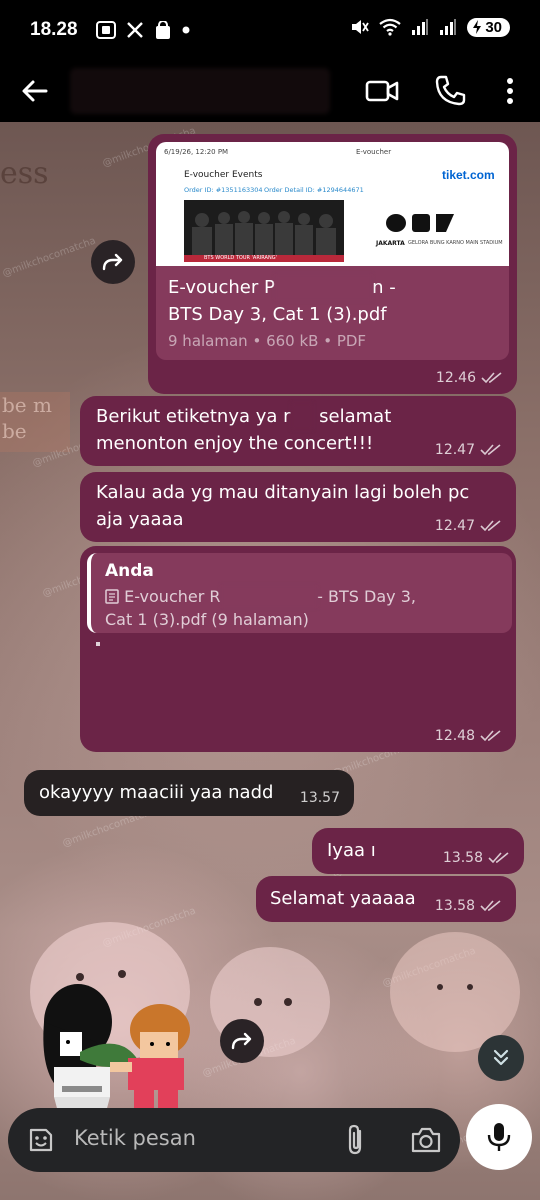 This screenshot has width=540, height=1200. I want to click on scroll-to-bottom-button, so click(501, 1058).